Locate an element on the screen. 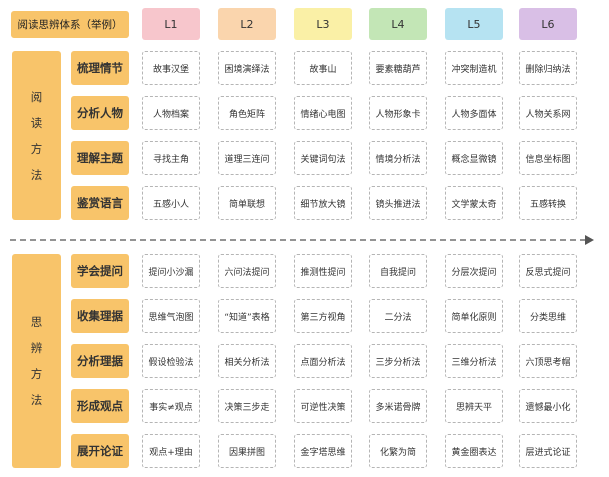  method-cell-l5: 概念显微镜 is located at coordinates (474, 158).